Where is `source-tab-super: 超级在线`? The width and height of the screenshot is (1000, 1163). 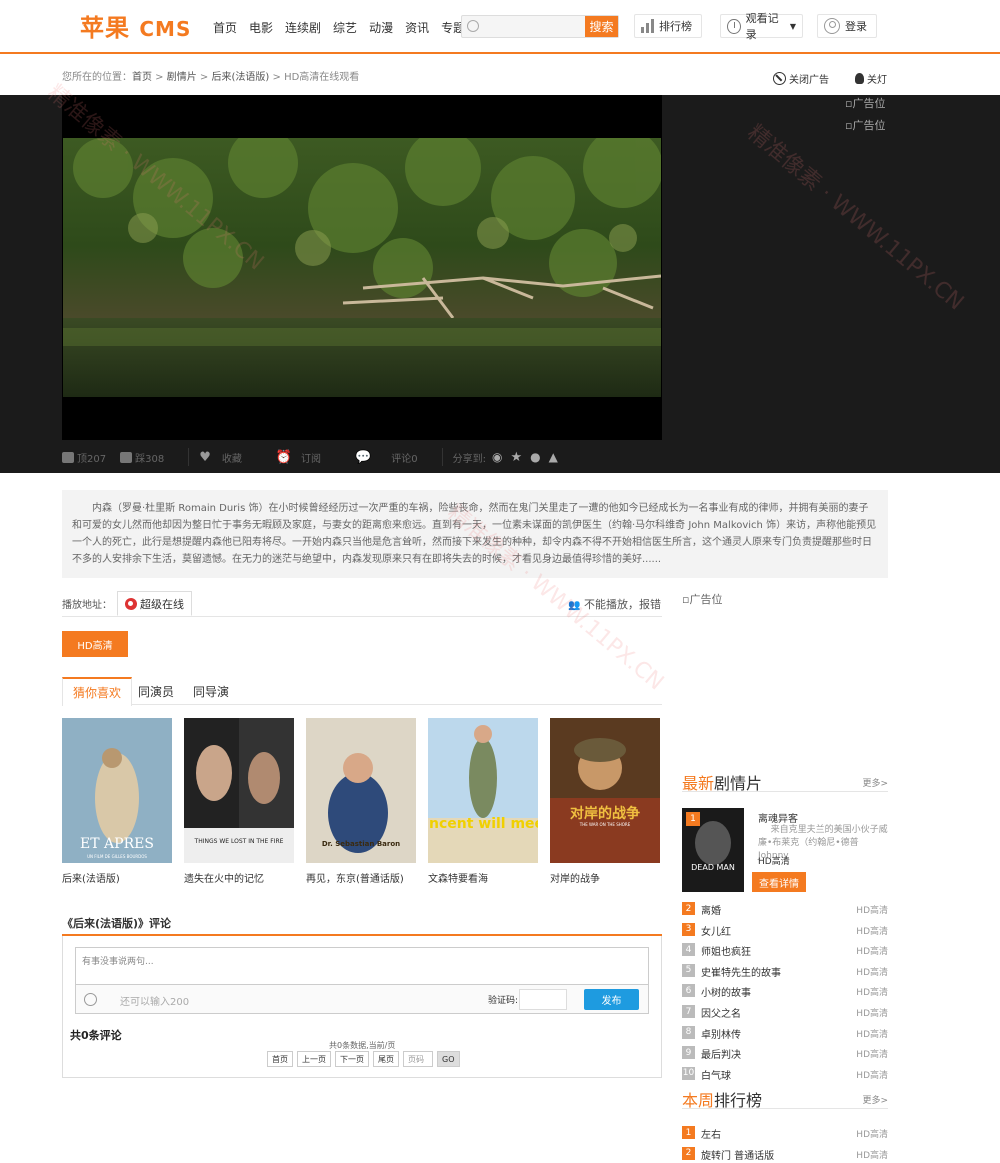 source-tab-super: 超级在线 is located at coordinates (154, 603).